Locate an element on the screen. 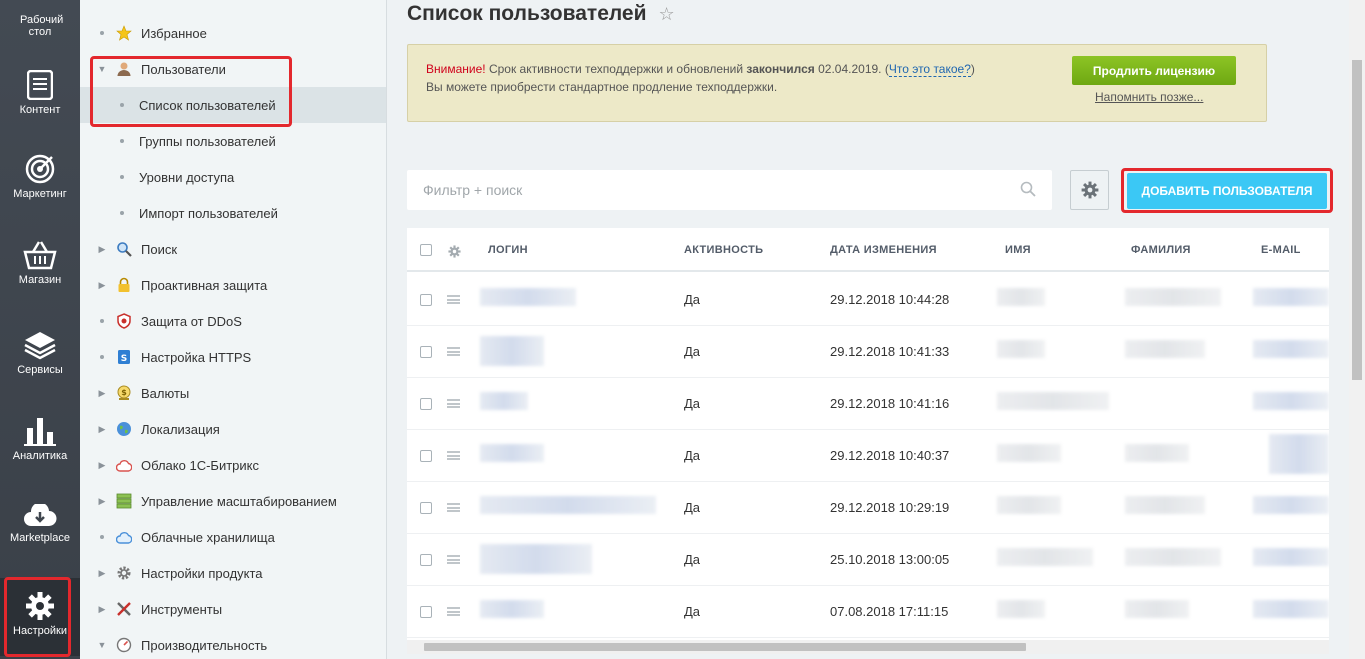 This screenshot has width=1365, height=659. speedometer-icon is located at coordinates (124, 645).